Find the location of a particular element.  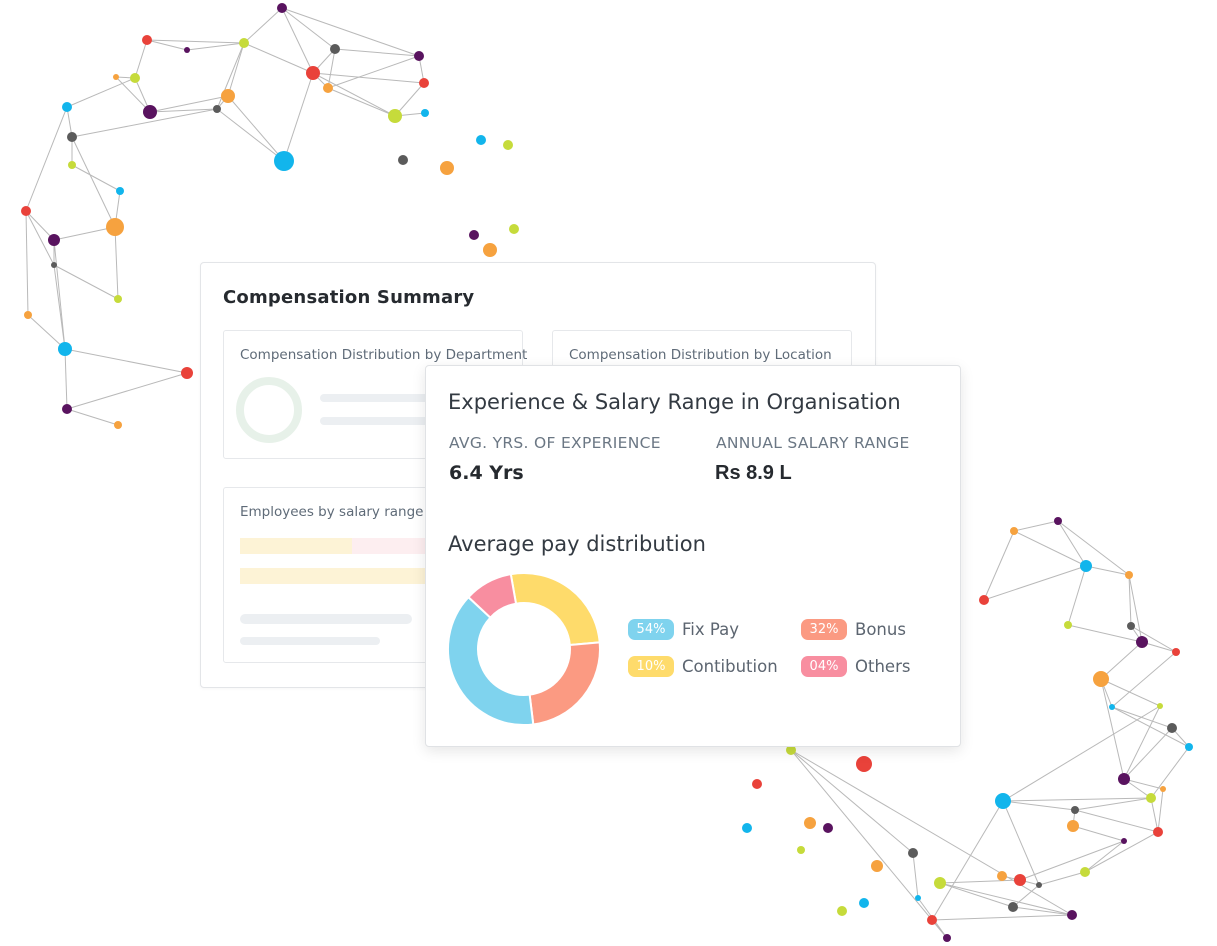

legend-fix-pay: 54% Fix Pay is located at coordinates (683, 629).